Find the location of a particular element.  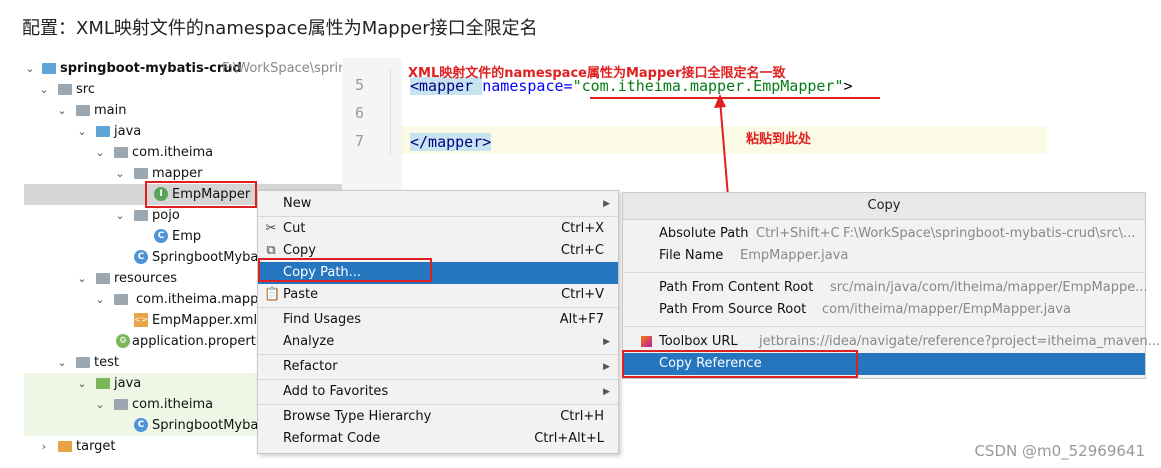

class-icon: C is located at coordinates (161, 236).